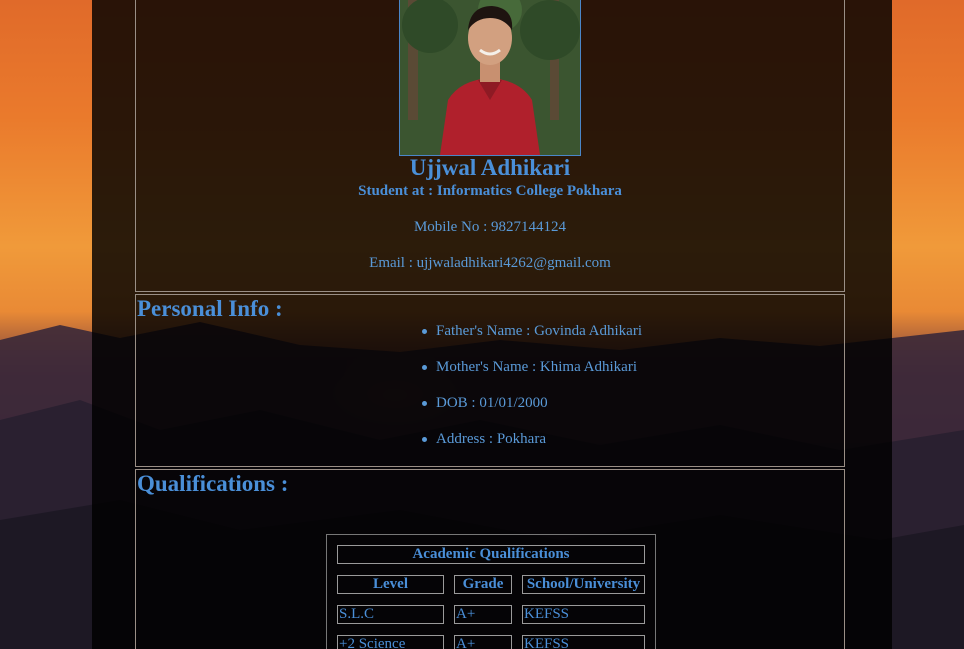  I want to click on profile-student: Student at : Informatics College Pokhara, so click(490, 191).